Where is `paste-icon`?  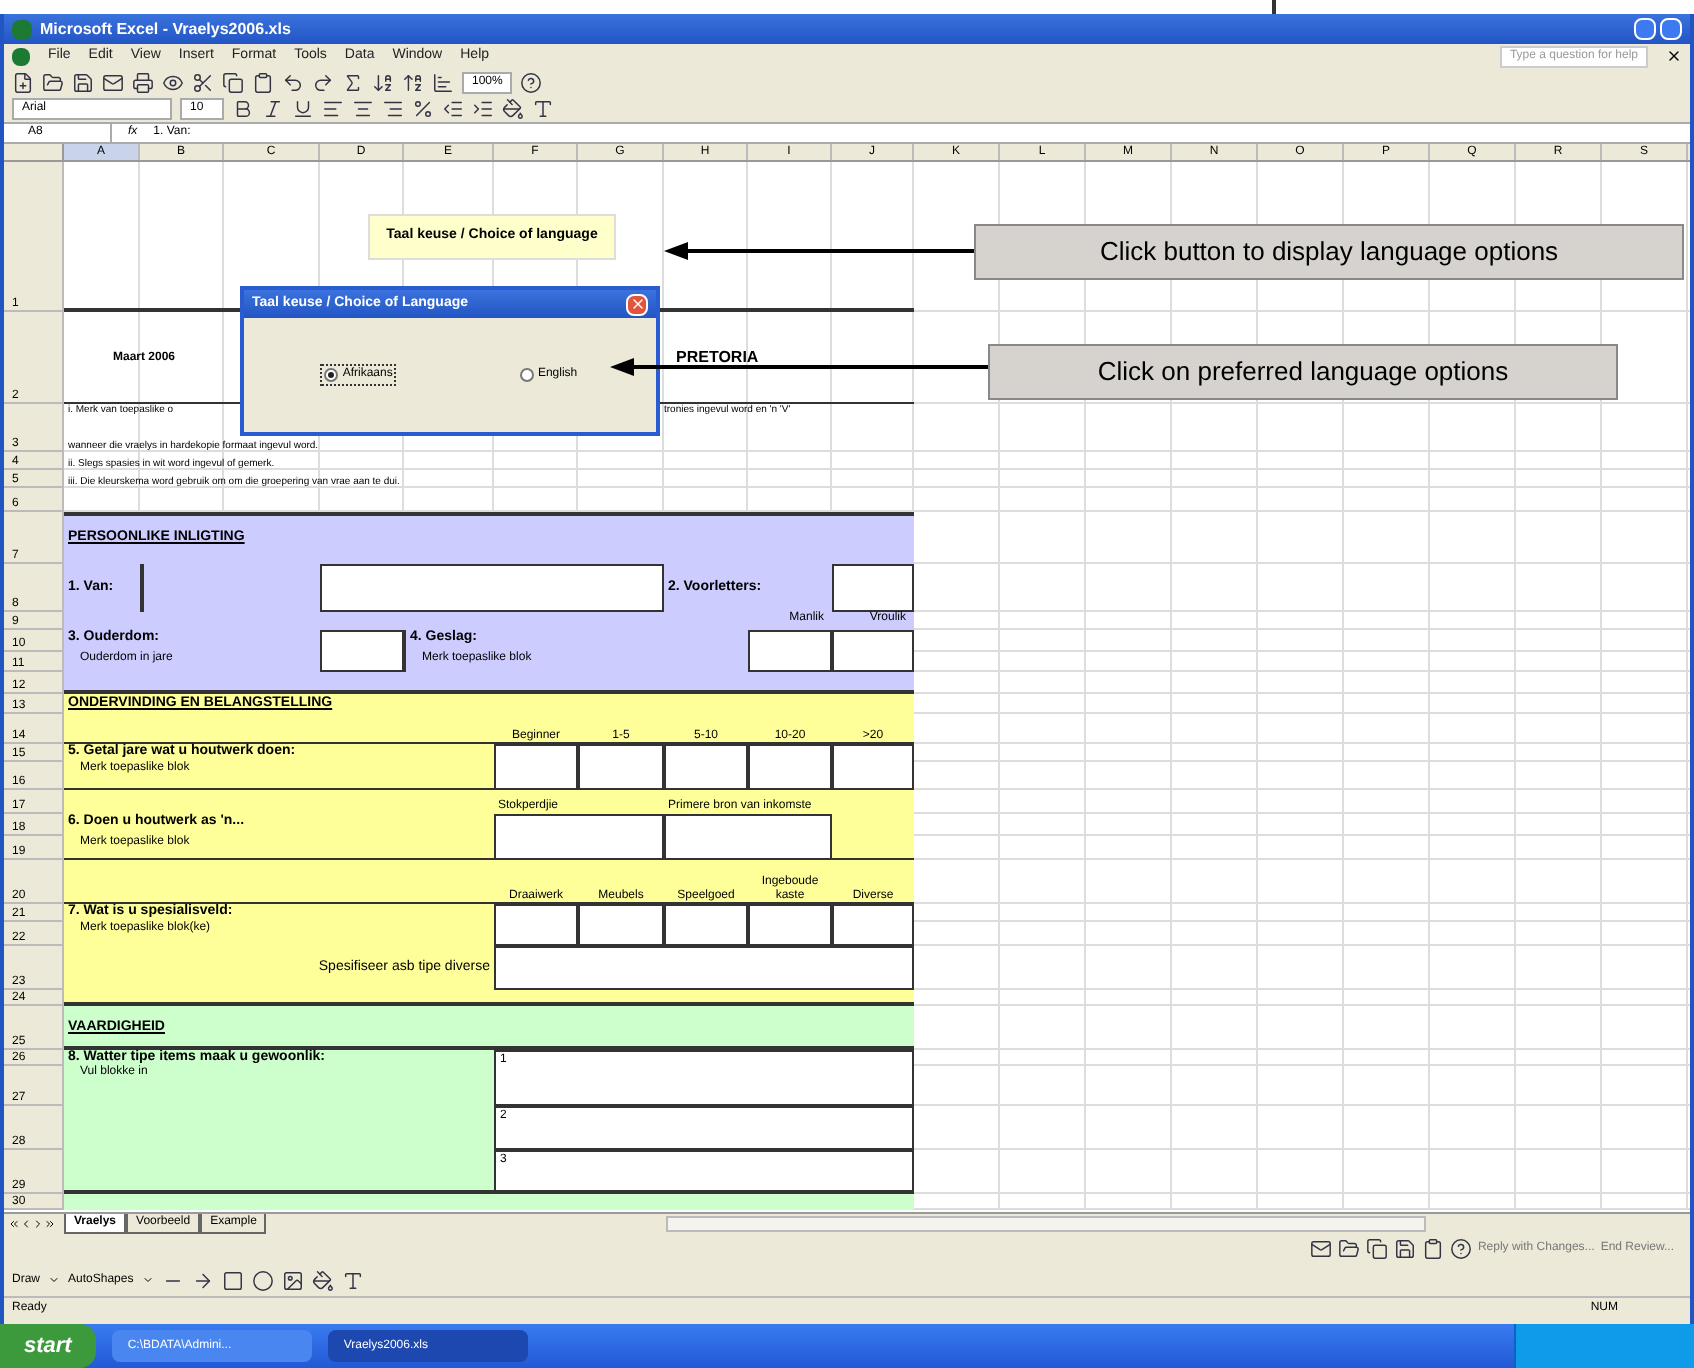 paste-icon is located at coordinates (263, 82).